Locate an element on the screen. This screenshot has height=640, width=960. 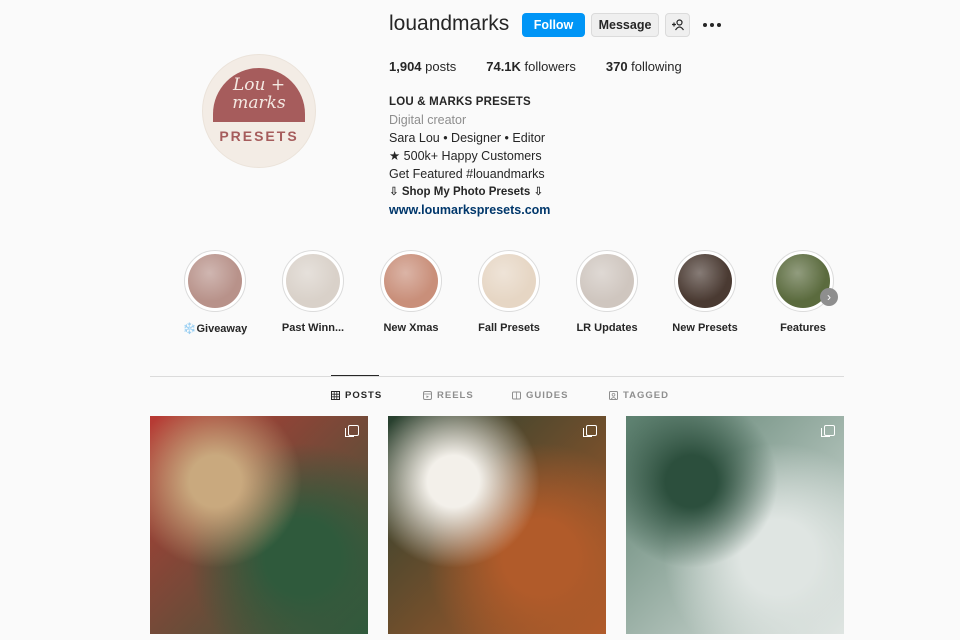
more-icon is located at coordinates (705, 25).